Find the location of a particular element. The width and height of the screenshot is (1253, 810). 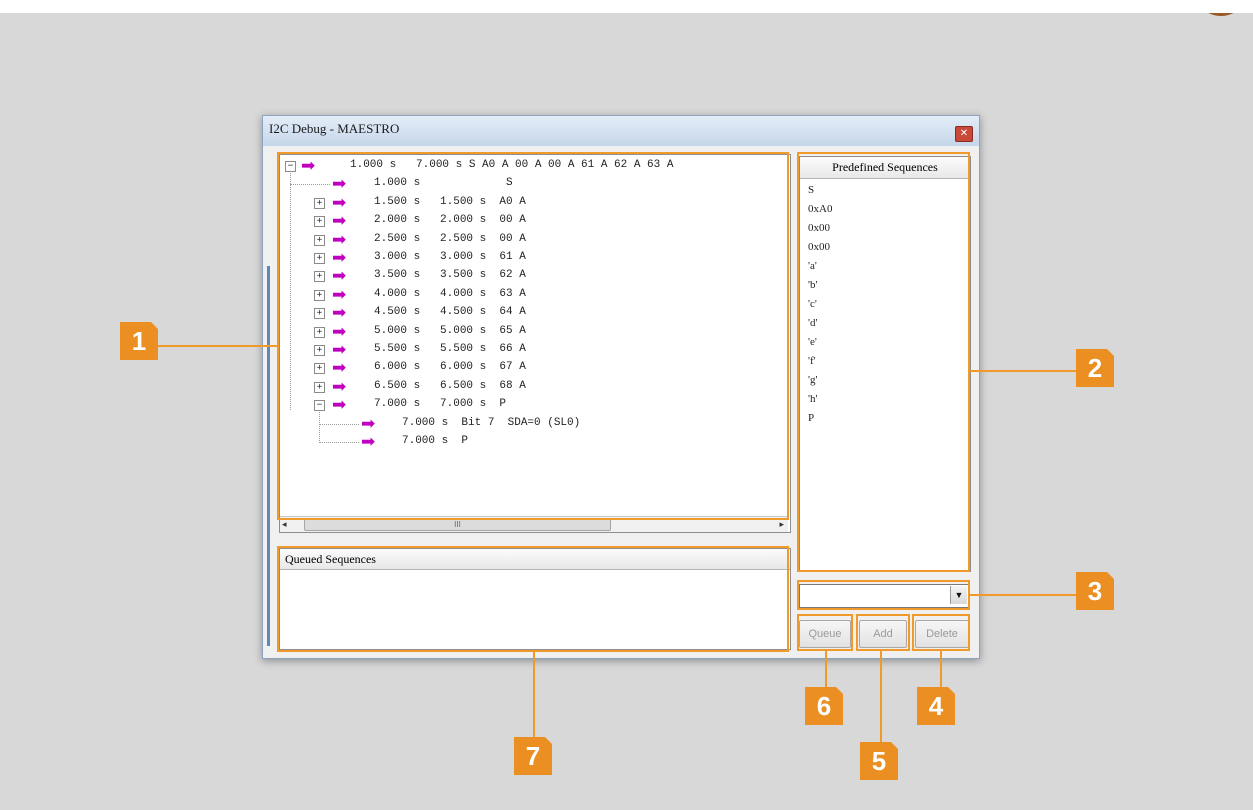

scroll-left-icon: ◂ is located at coordinates (284, 524).